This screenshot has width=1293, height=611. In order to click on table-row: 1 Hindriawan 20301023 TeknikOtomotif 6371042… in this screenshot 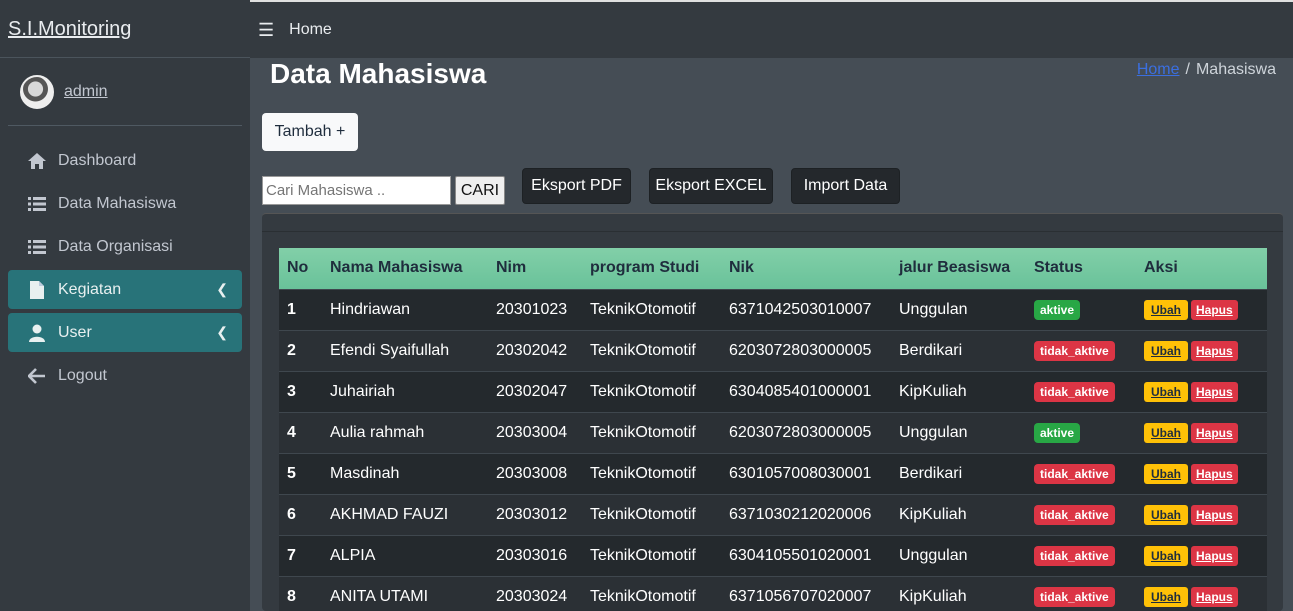, I will do `click(773, 309)`.